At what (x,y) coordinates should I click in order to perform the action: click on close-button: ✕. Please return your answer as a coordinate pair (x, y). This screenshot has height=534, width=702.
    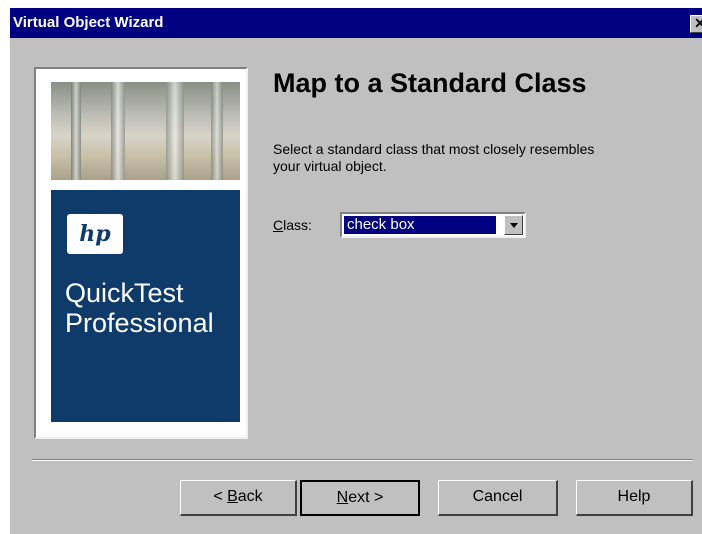
    Looking at the image, I should click on (696, 24).